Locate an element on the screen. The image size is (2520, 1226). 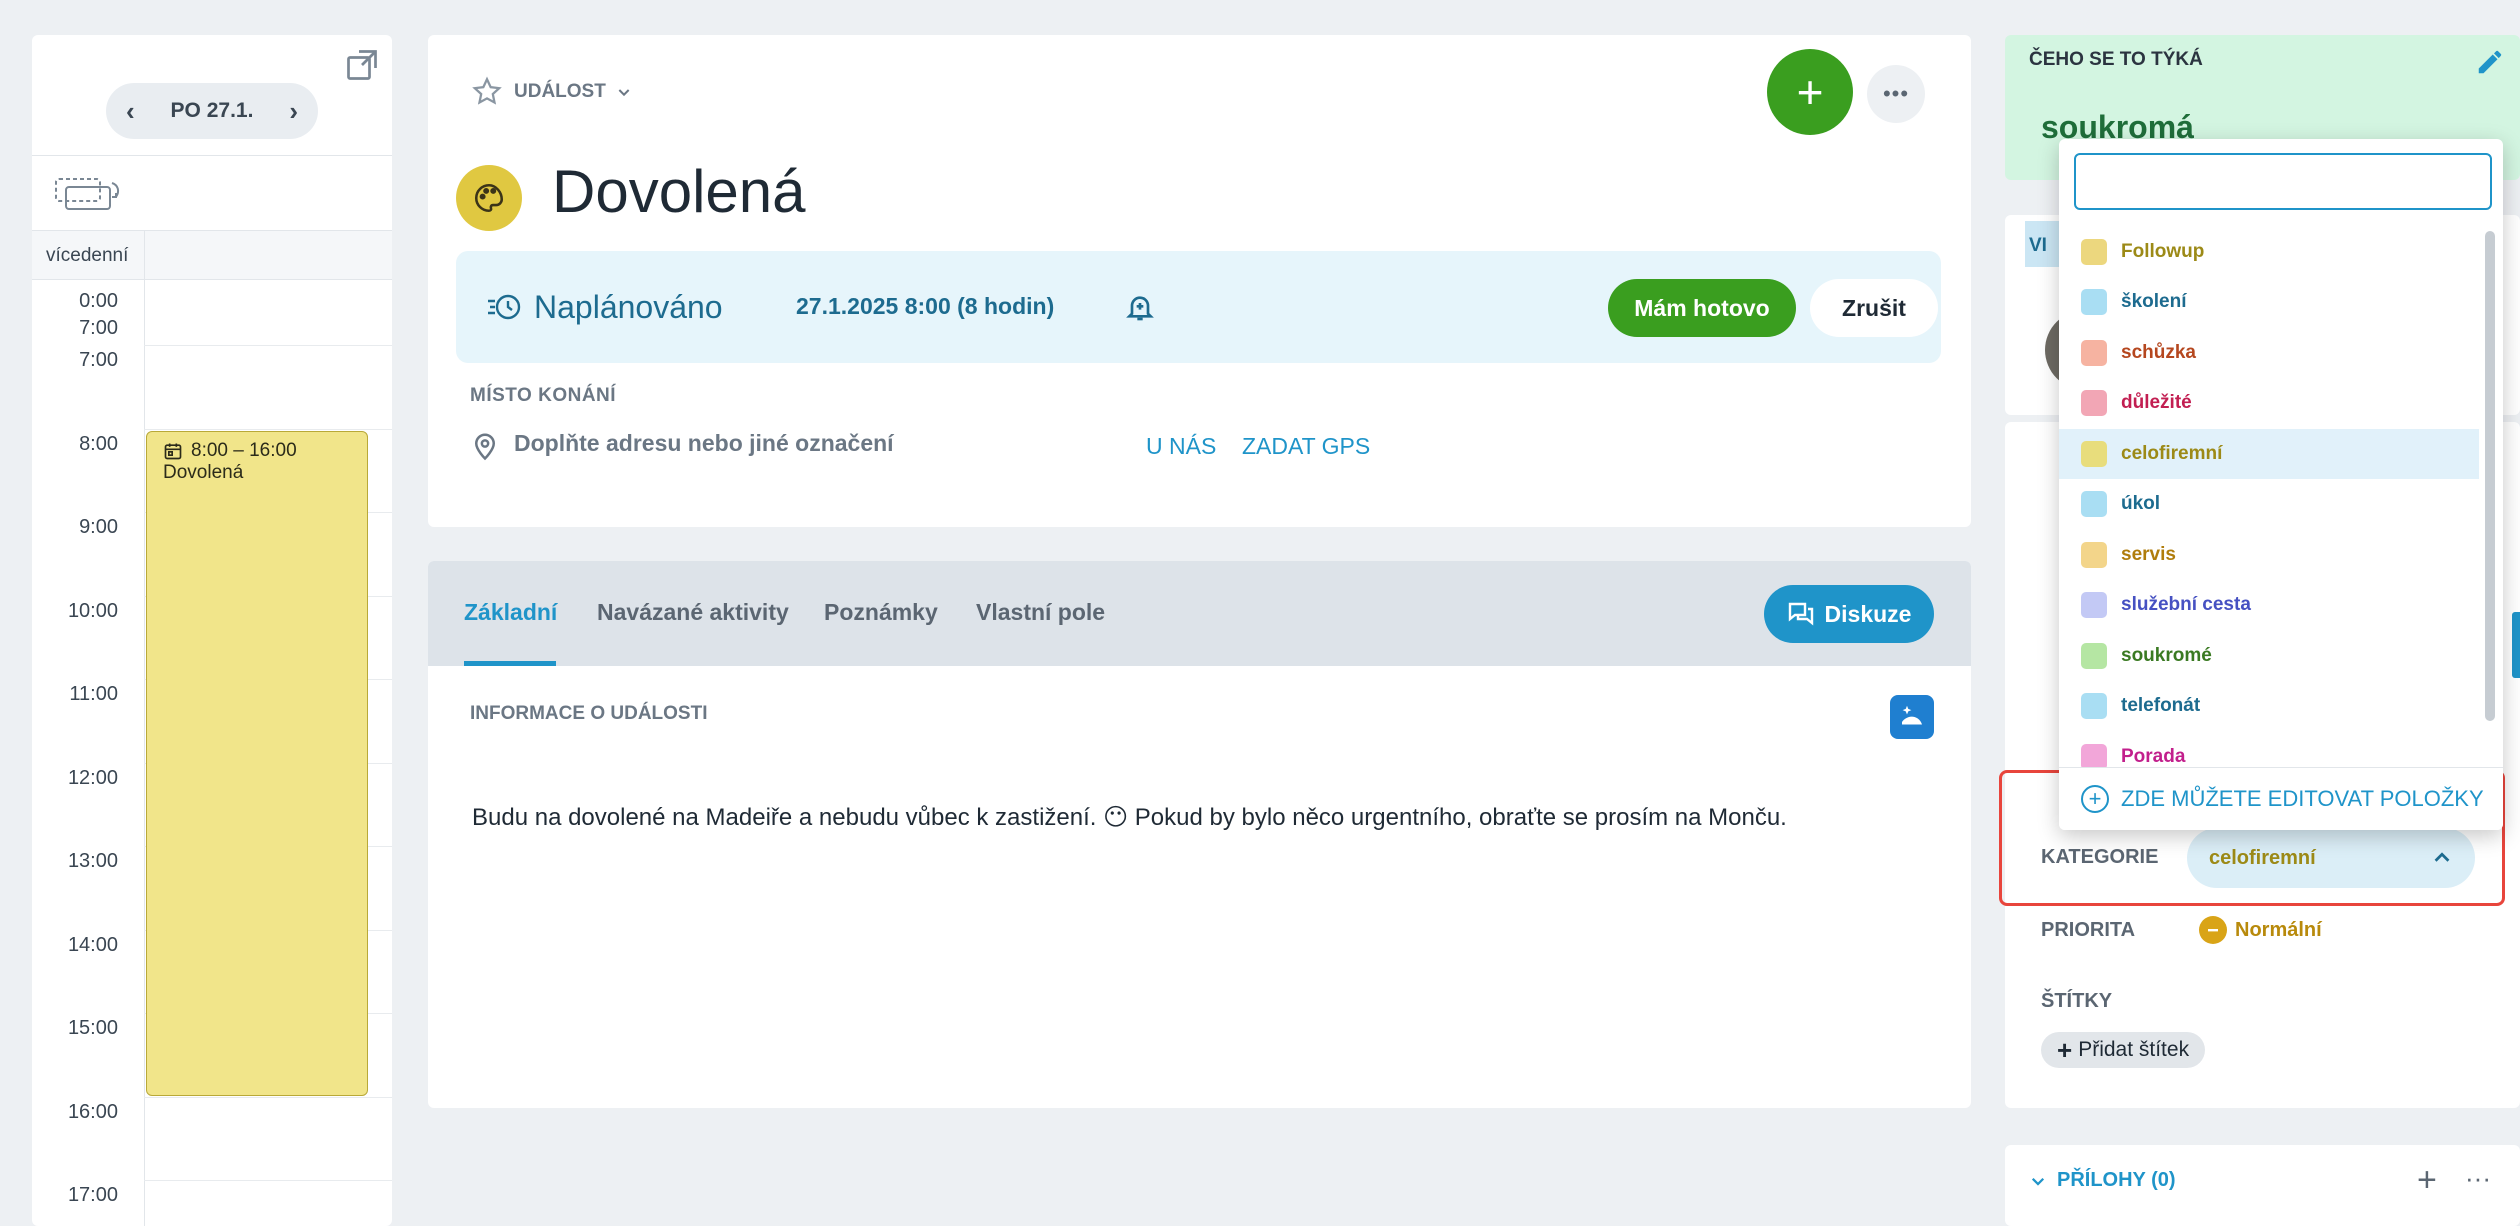
multiday-row: vícedenní is located at coordinates (212, 255).